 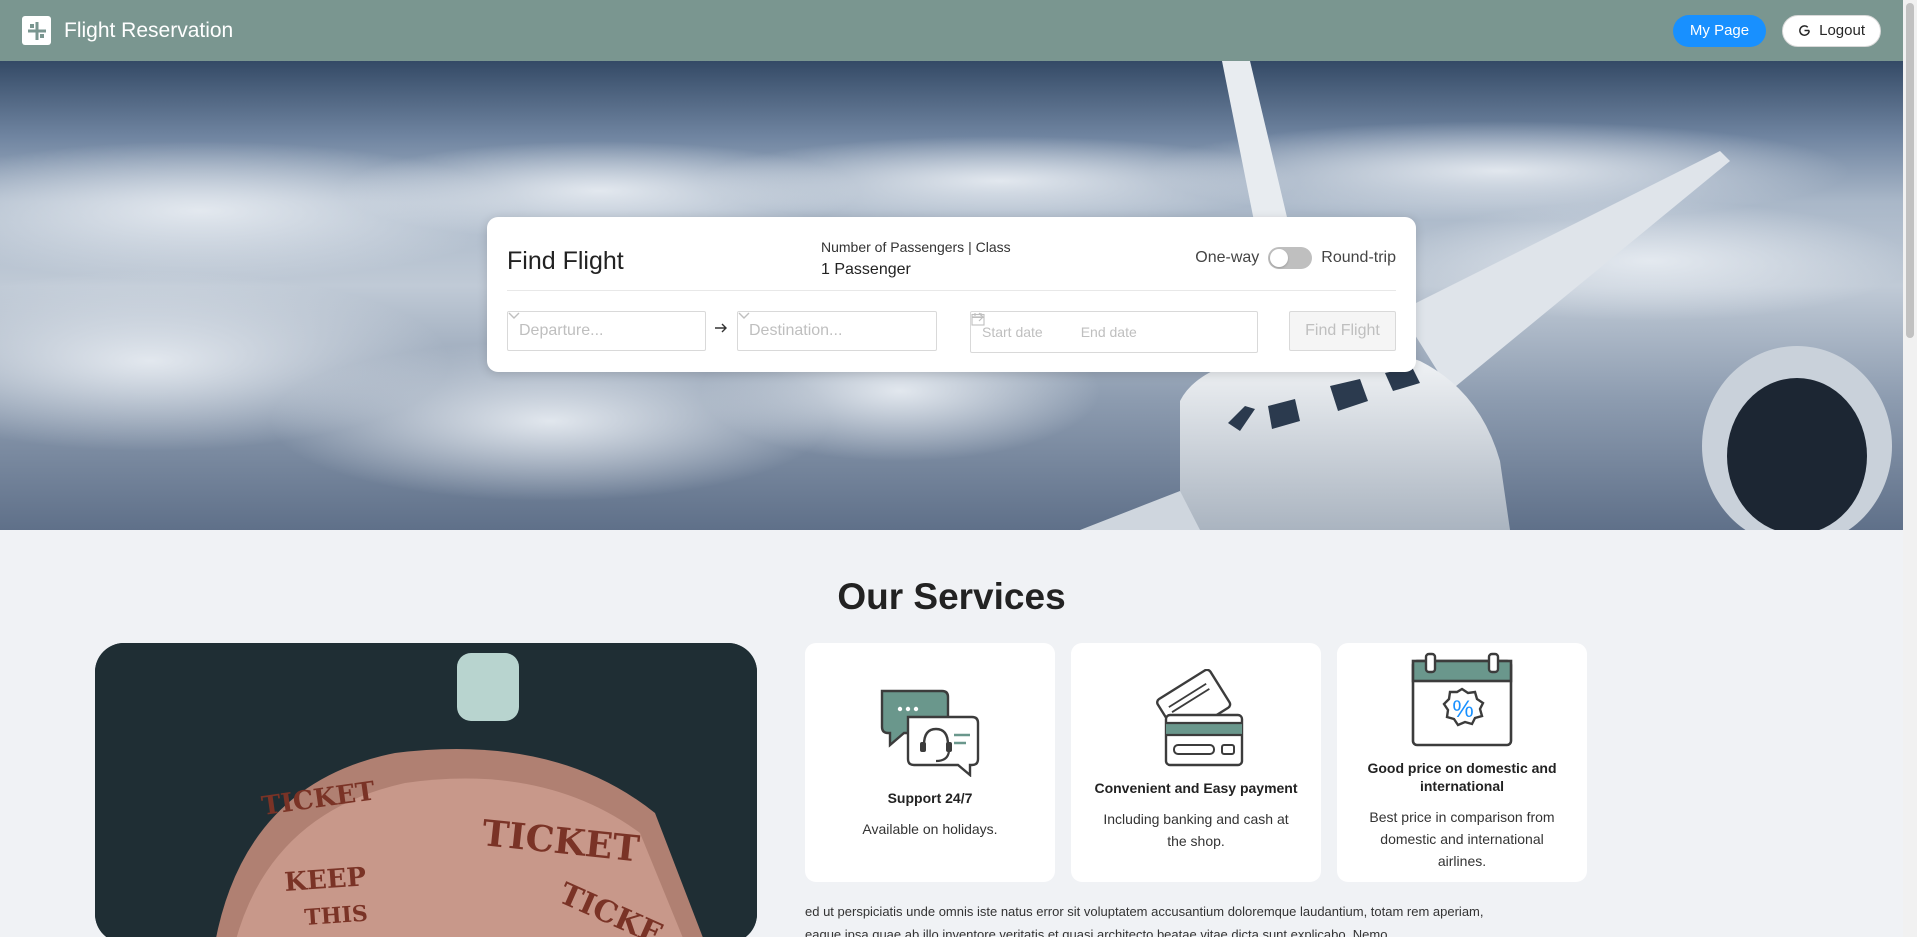 I want to click on one-way-label: One-way, so click(x=1227, y=257).